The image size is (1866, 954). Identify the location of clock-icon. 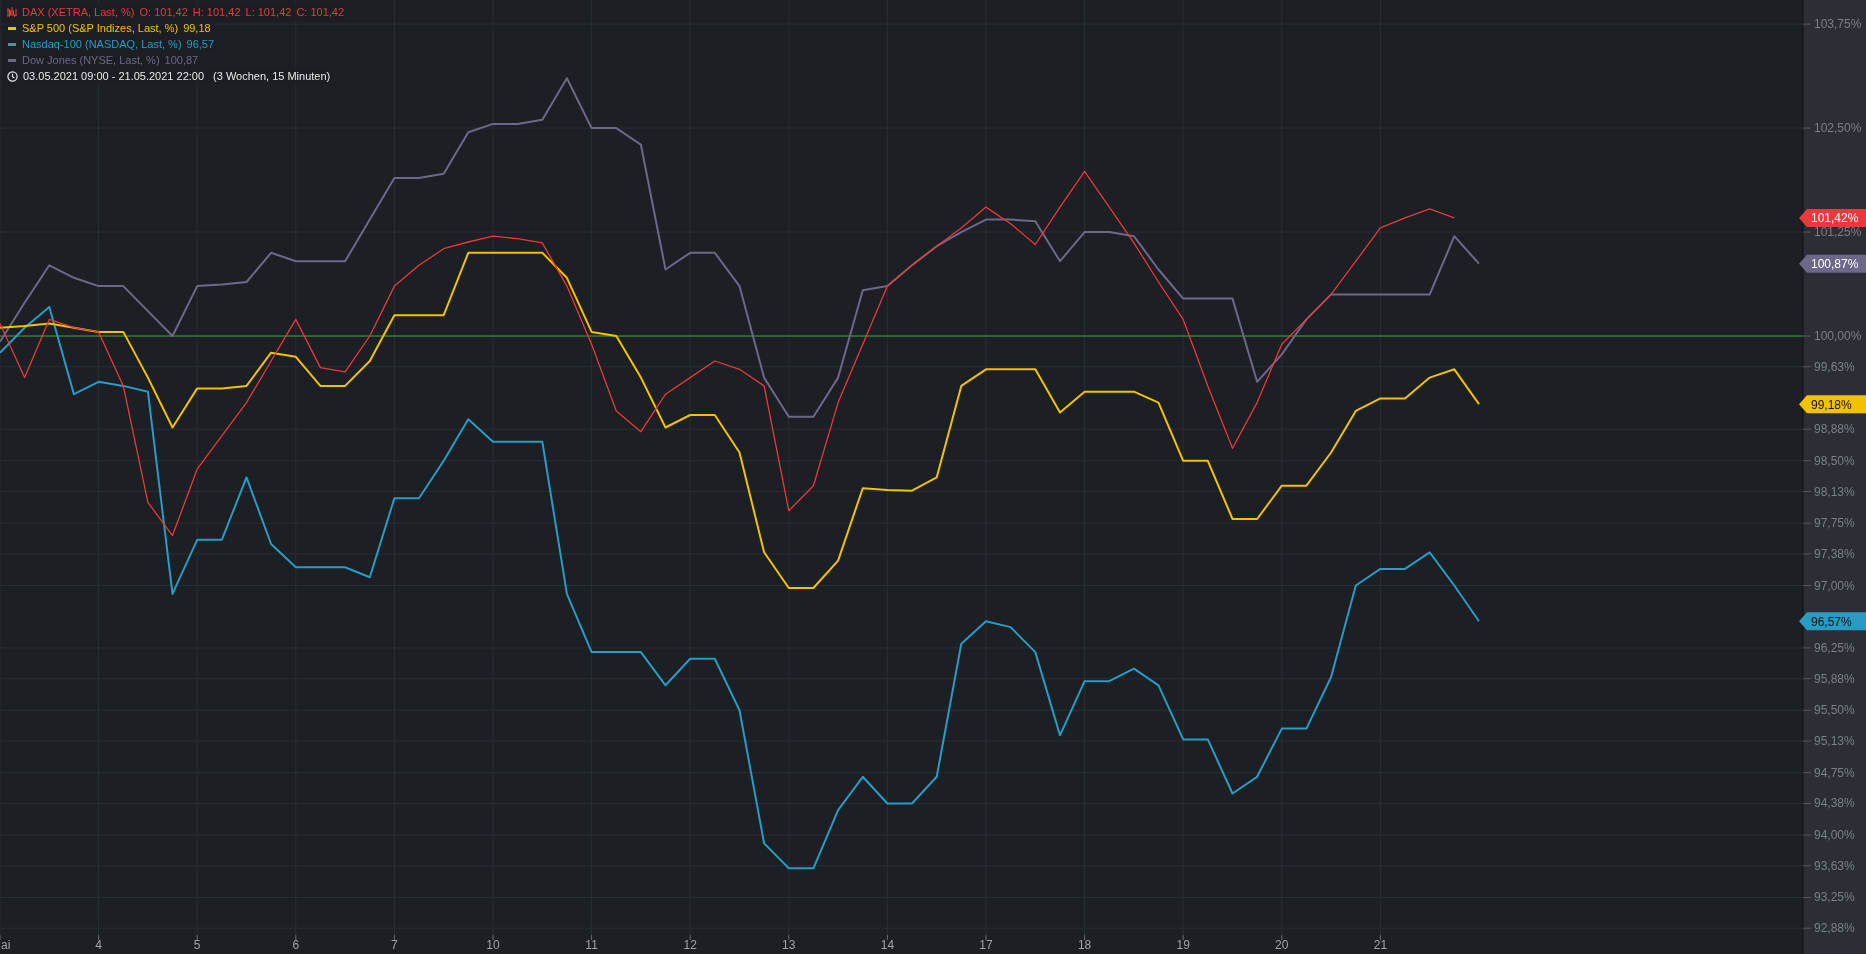
(12, 76).